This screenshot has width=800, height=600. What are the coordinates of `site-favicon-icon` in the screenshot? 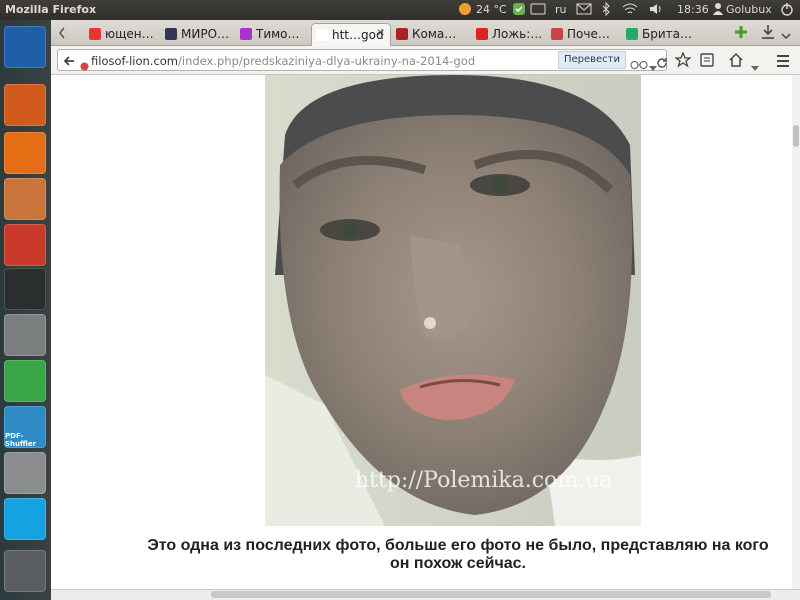 It's located at (84, 65).